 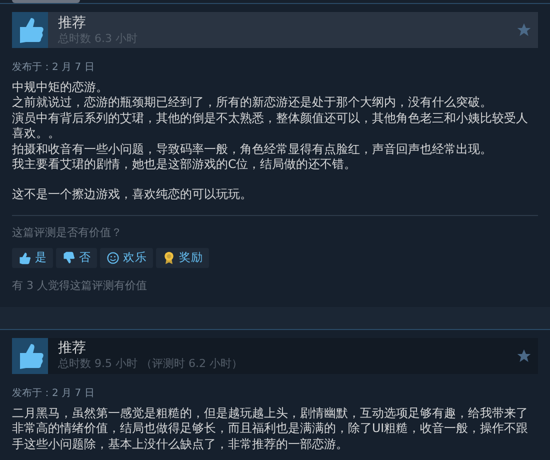 What do you see at coordinates (252, 103) in the screenshot?
I see `review-text: 之前就说过，恋游的瓶颈期已经到了，所有的新恋游还是处于那个大纲内，没有什么突破。` at bounding box center [252, 103].